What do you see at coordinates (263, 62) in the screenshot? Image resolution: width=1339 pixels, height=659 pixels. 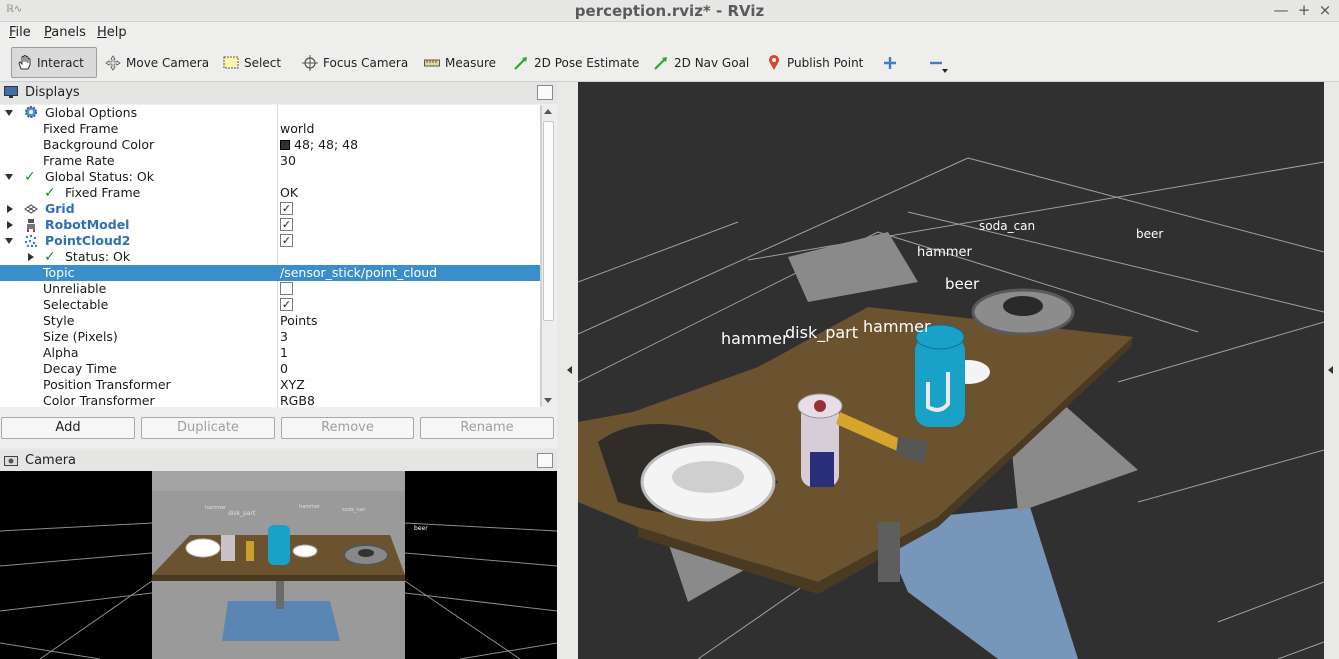 I see `select-label: Select` at bounding box center [263, 62].